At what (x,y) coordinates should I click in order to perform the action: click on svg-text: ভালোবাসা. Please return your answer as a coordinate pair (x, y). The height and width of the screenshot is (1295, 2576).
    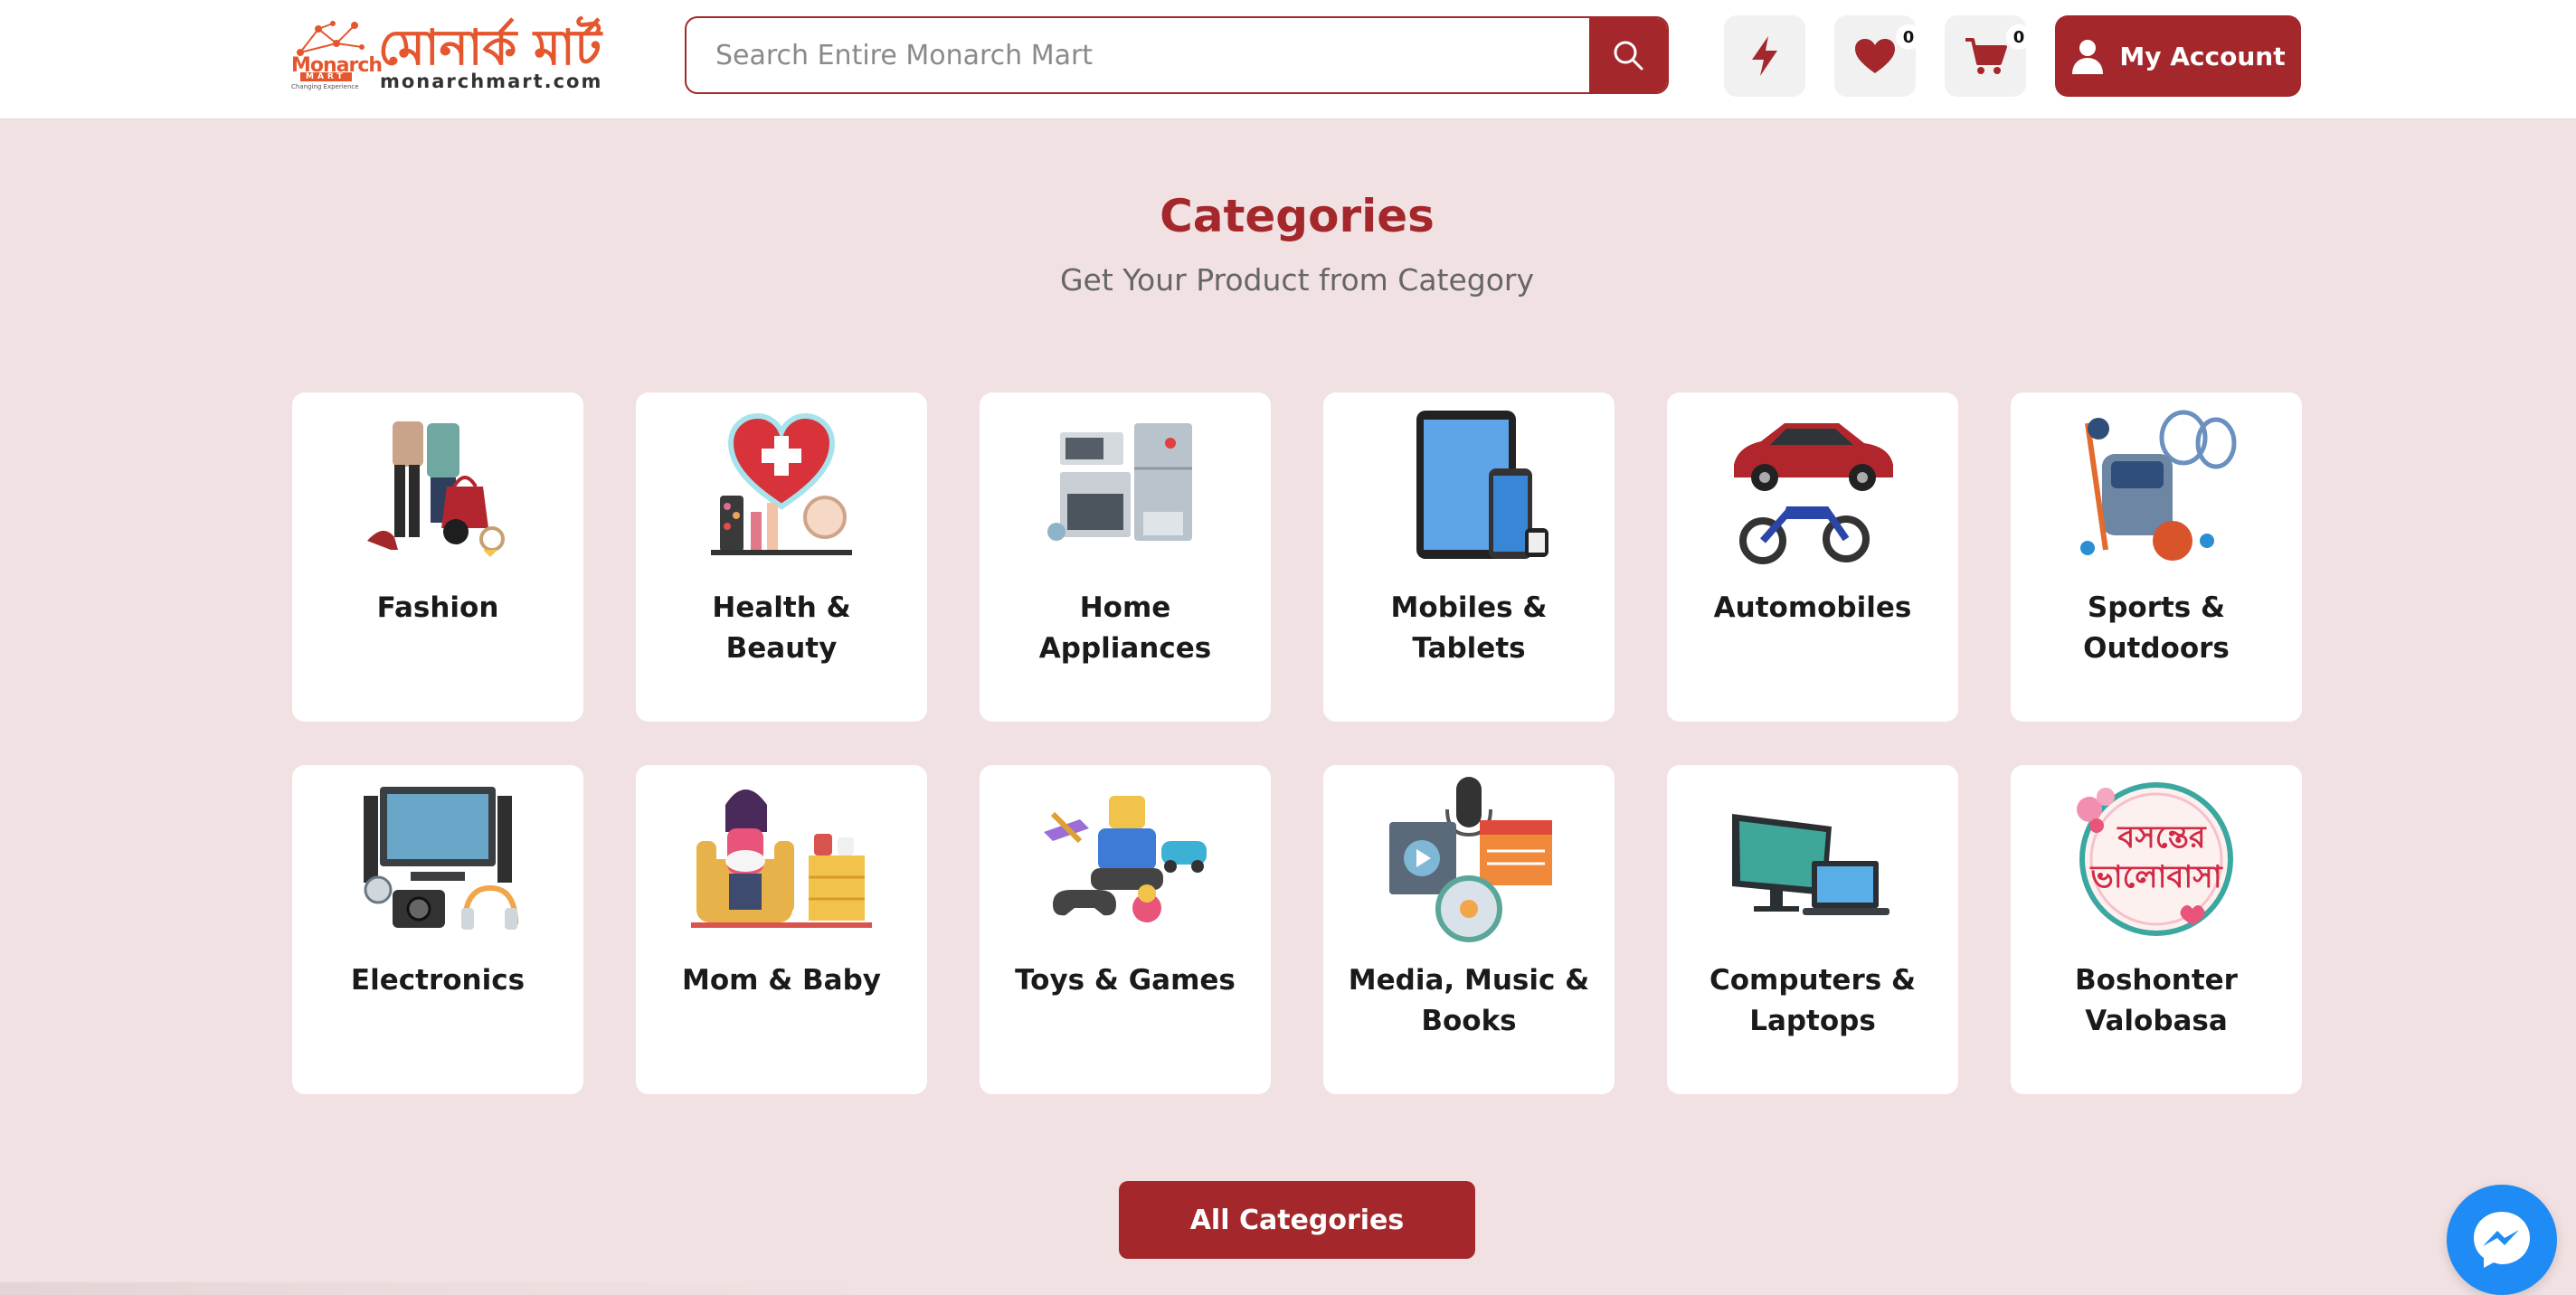
    Looking at the image, I should click on (2155, 877).